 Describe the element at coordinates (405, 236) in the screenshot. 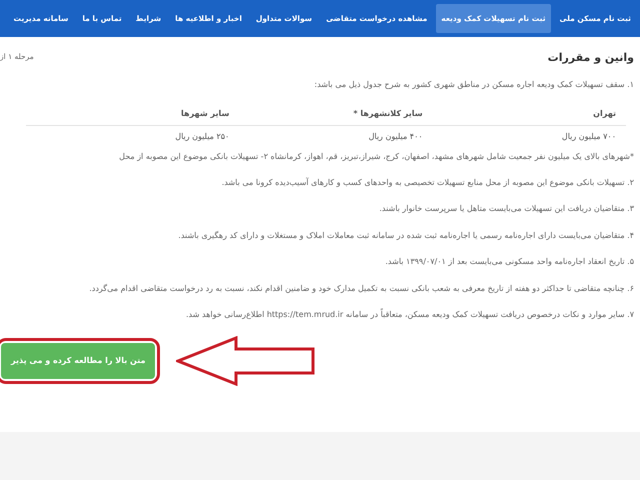

I see `rule-text: ۴. متقاضیان می‌بایست دارای اجاره‌نامه رسمی یا اجاره‌نامه ثبت شده در سامانه ثبت معاملات املاک و مستغلات و دارای کد رهگیری باشند.` at that location.